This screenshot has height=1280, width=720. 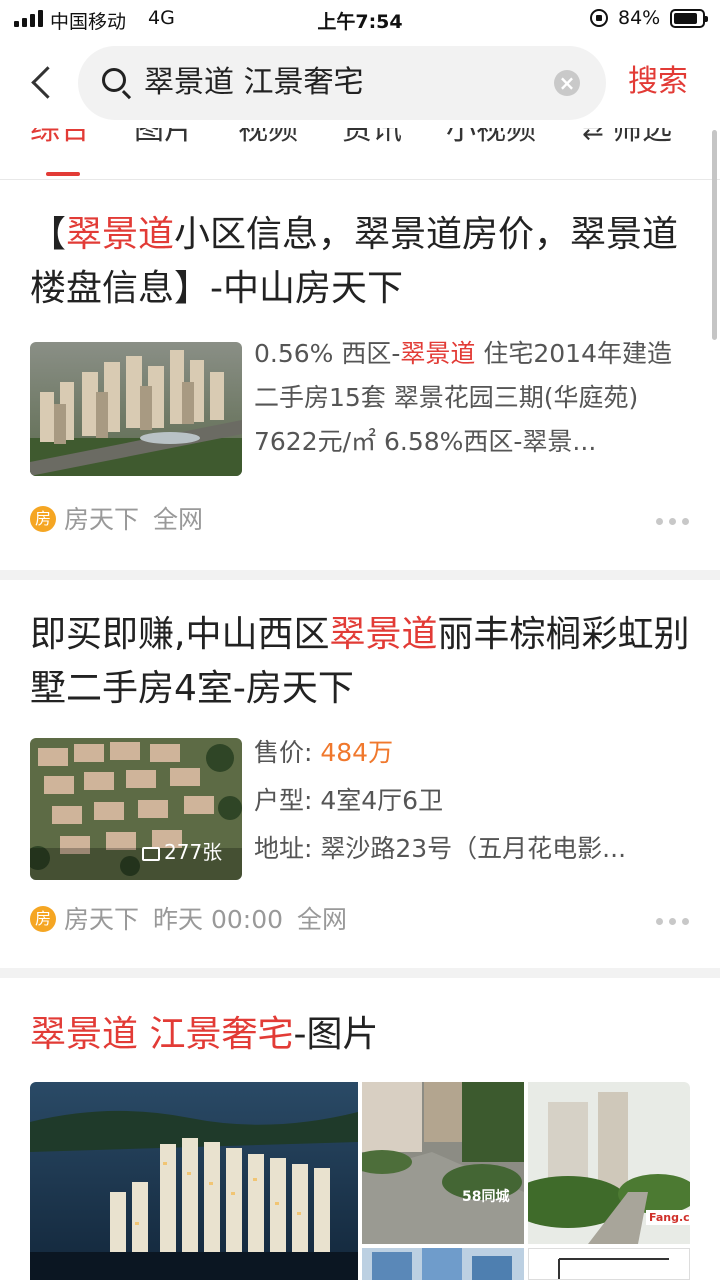 What do you see at coordinates (48, 234) in the screenshot?
I see `title-part: 【` at bounding box center [48, 234].